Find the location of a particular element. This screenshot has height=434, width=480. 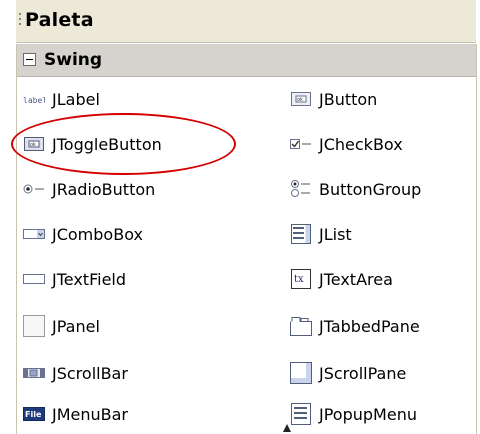

palette-item-label: JTextArea is located at coordinates (356, 279).